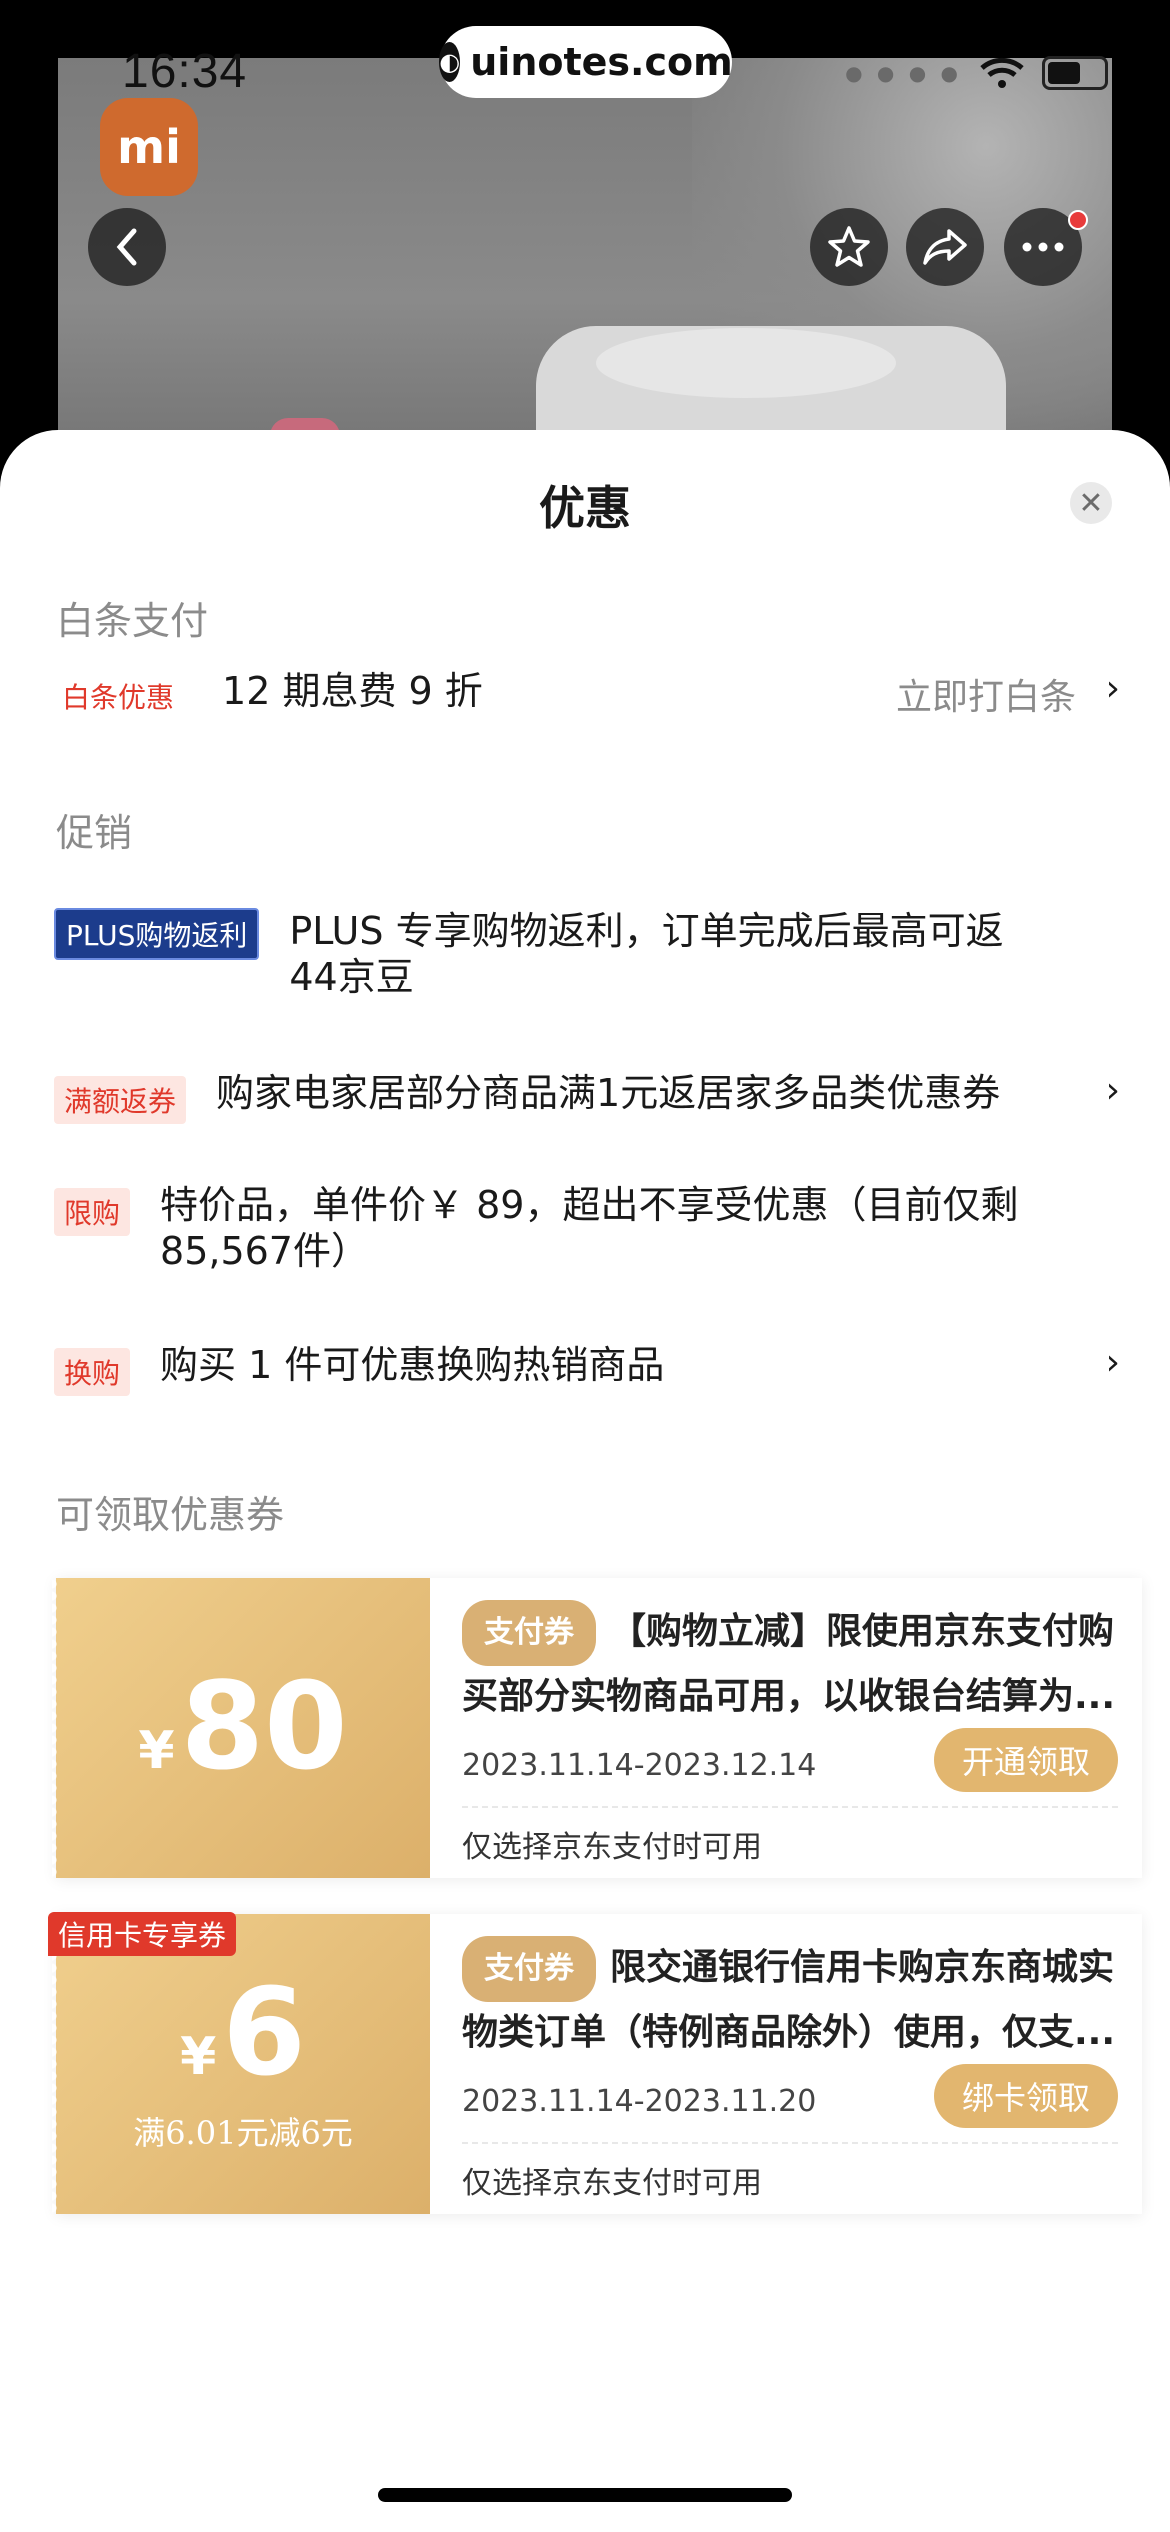  I want to click on share-icon, so click(945, 247).